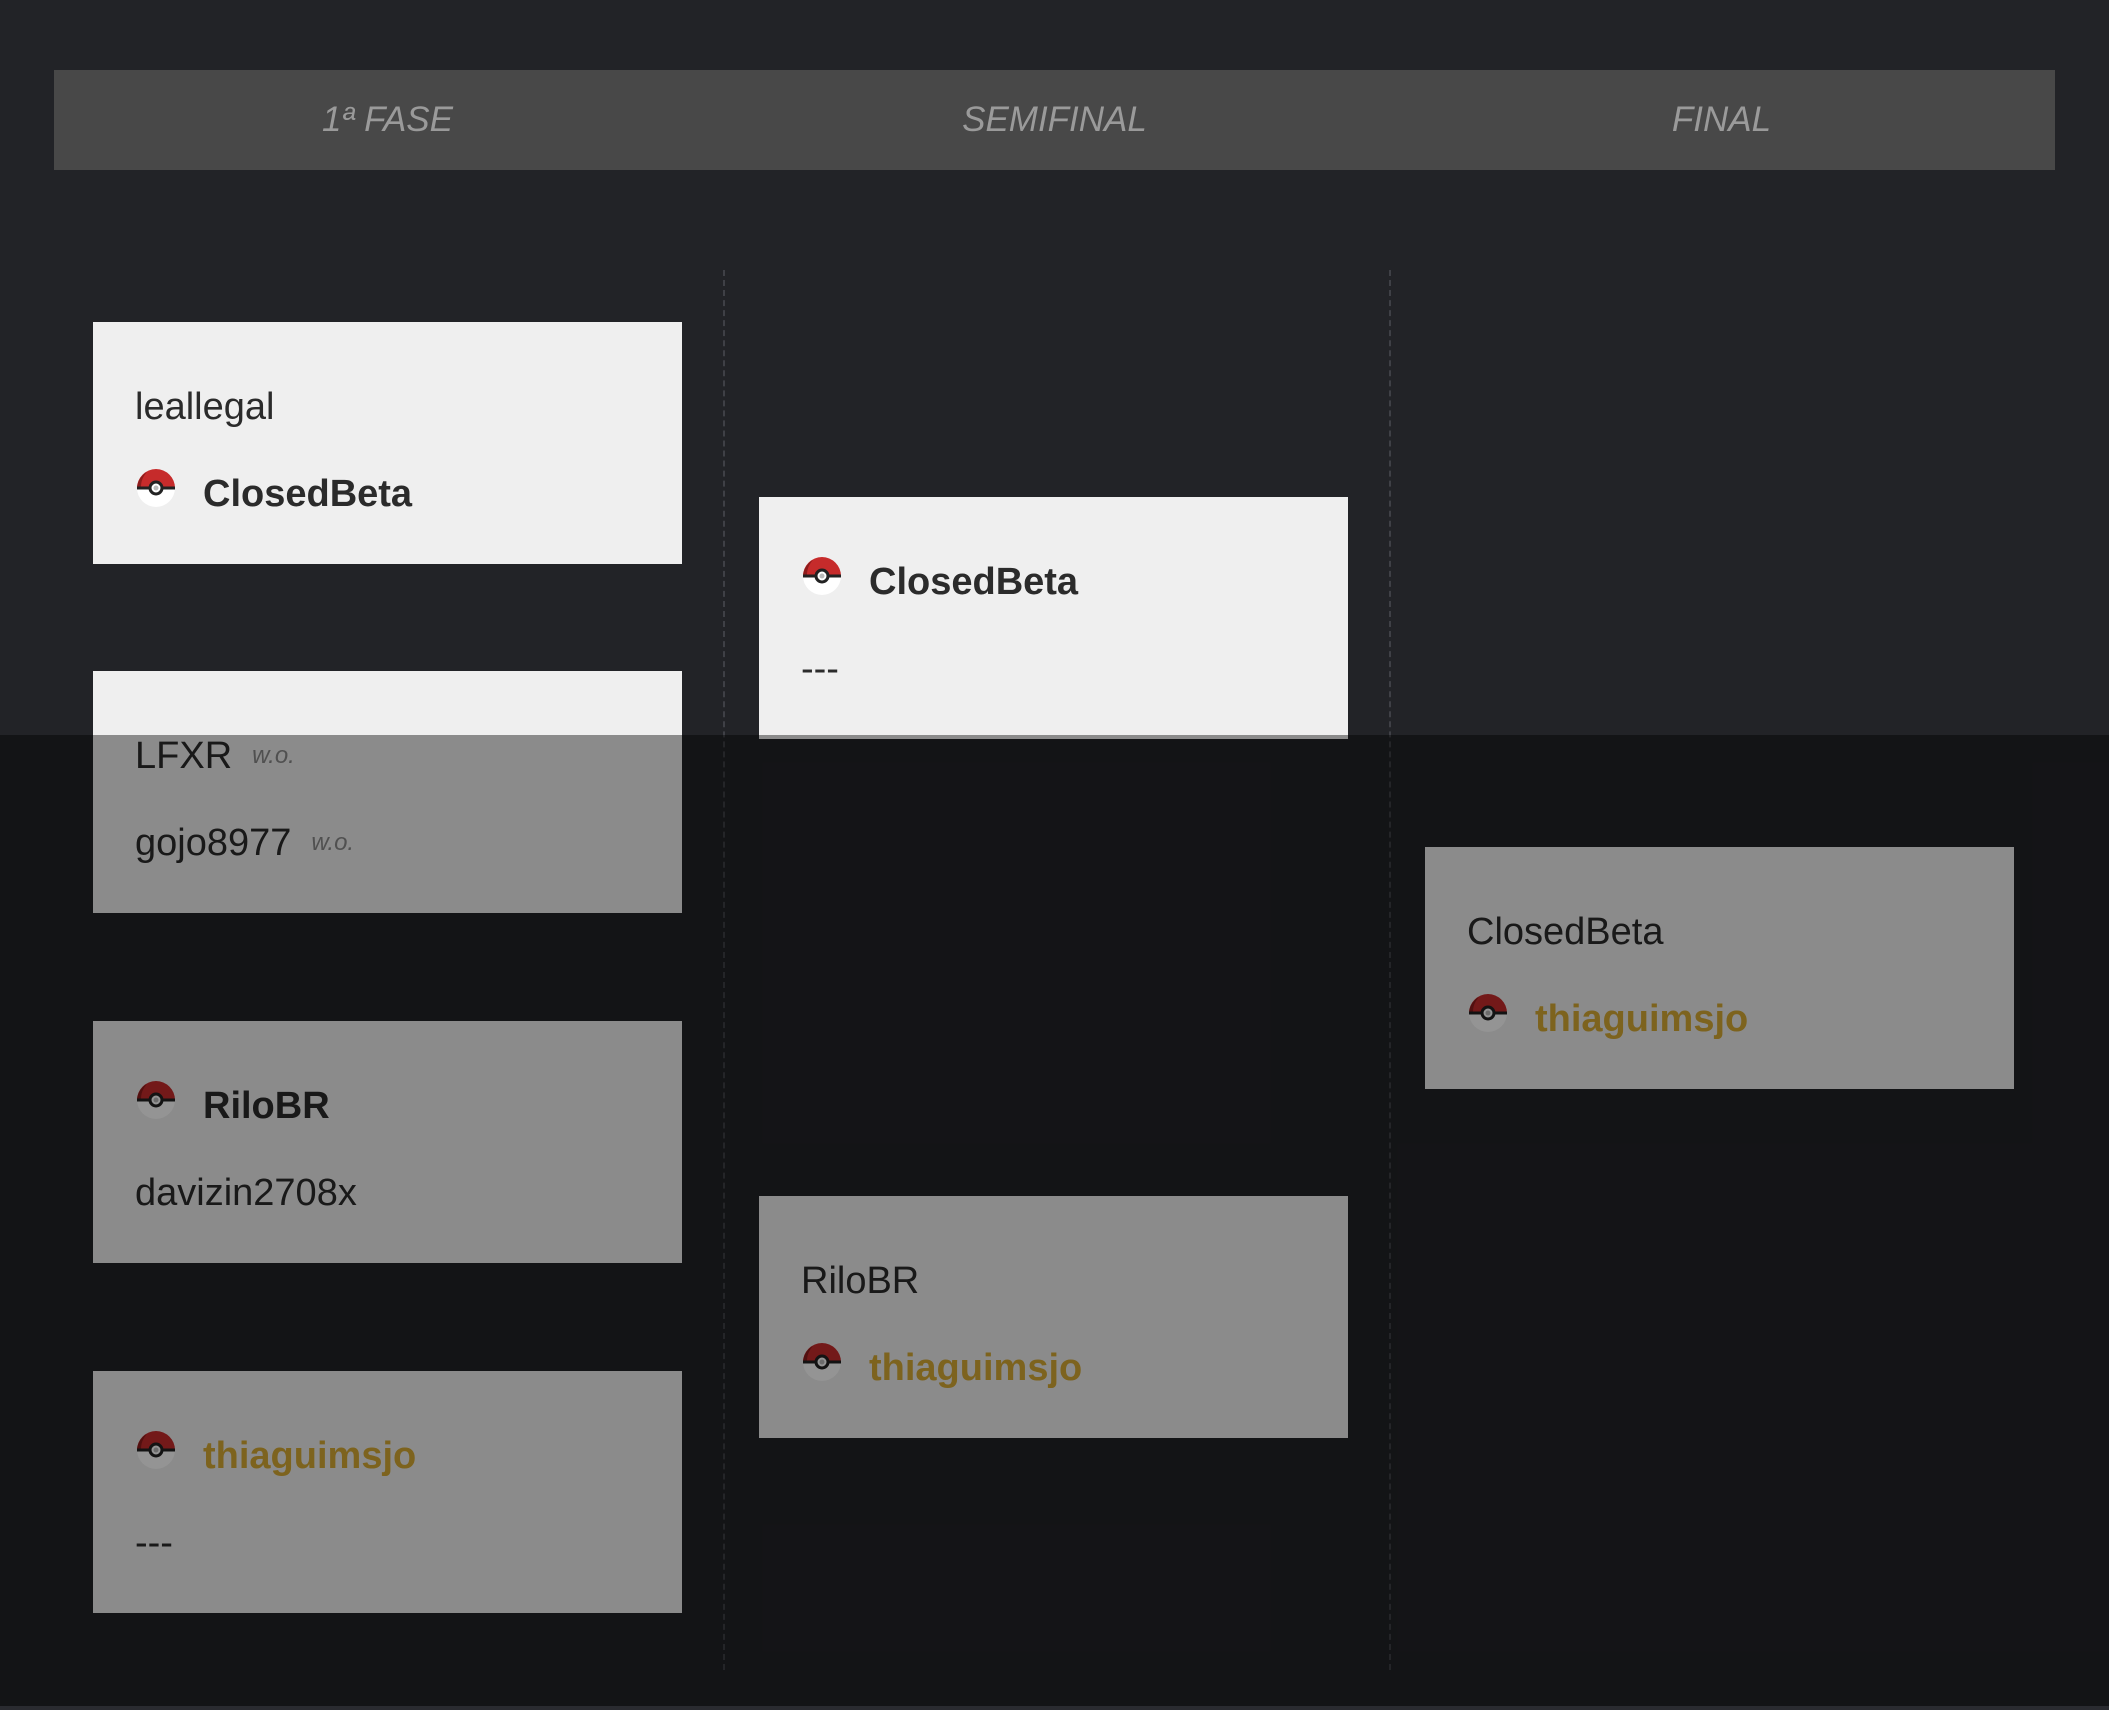  What do you see at coordinates (184, 755) in the screenshot?
I see `player-name: LFXR` at bounding box center [184, 755].